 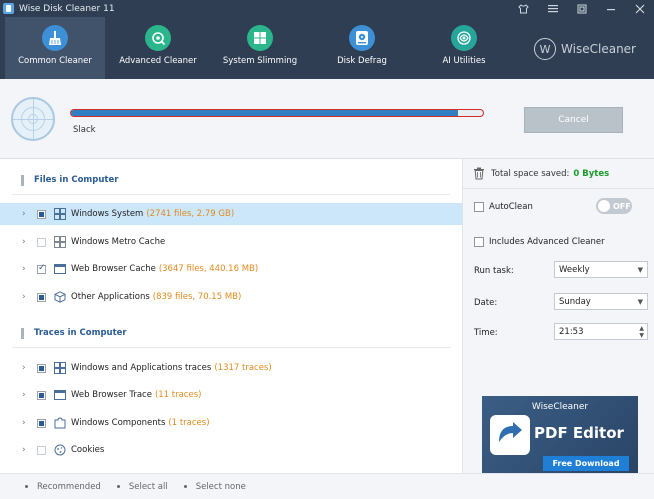 I want to click on include-advanced-label: Includes Advanced Cleaner, so click(x=547, y=242).